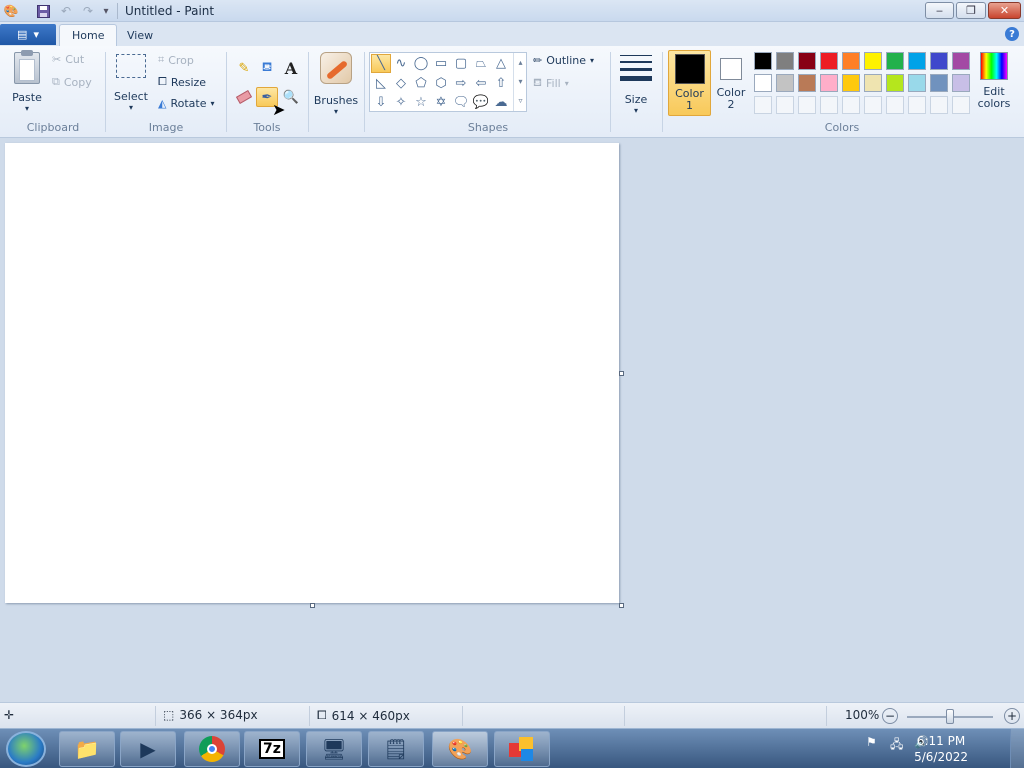 This screenshot has width=1024, height=768. What do you see at coordinates (140, 35) in the screenshot?
I see `tab-view: View` at bounding box center [140, 35].